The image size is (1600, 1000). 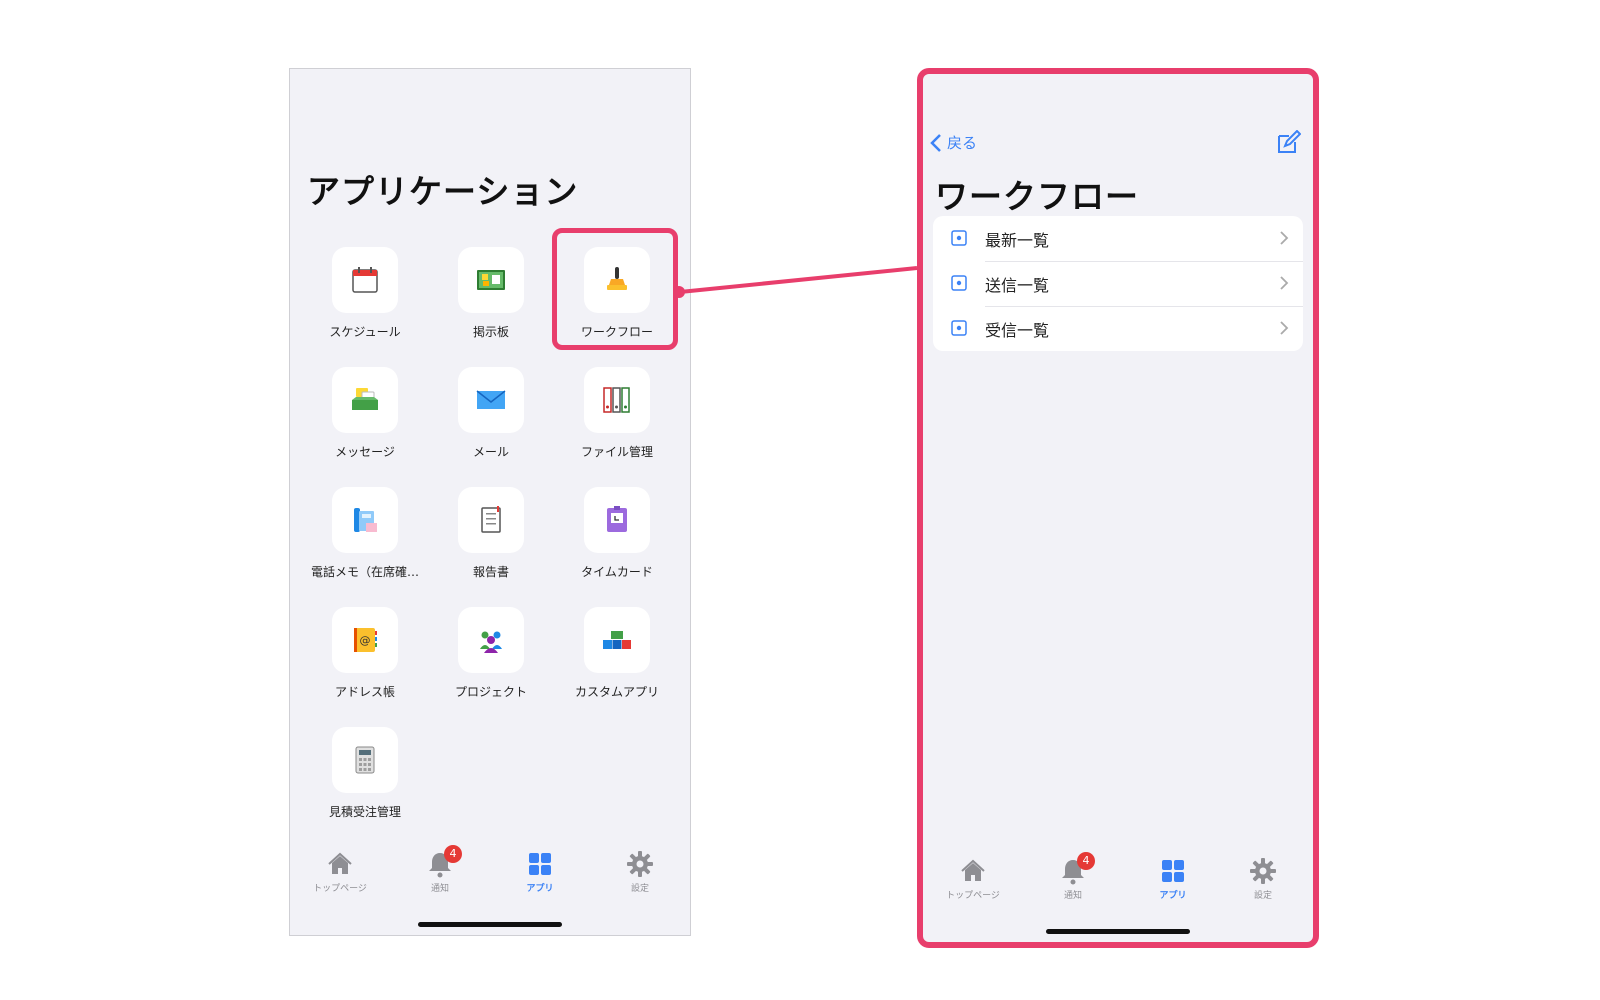 What do you see at coordinates (1118, 931) in the screenshot?
I see `home-indicator` at bounding box center [1118, 931].